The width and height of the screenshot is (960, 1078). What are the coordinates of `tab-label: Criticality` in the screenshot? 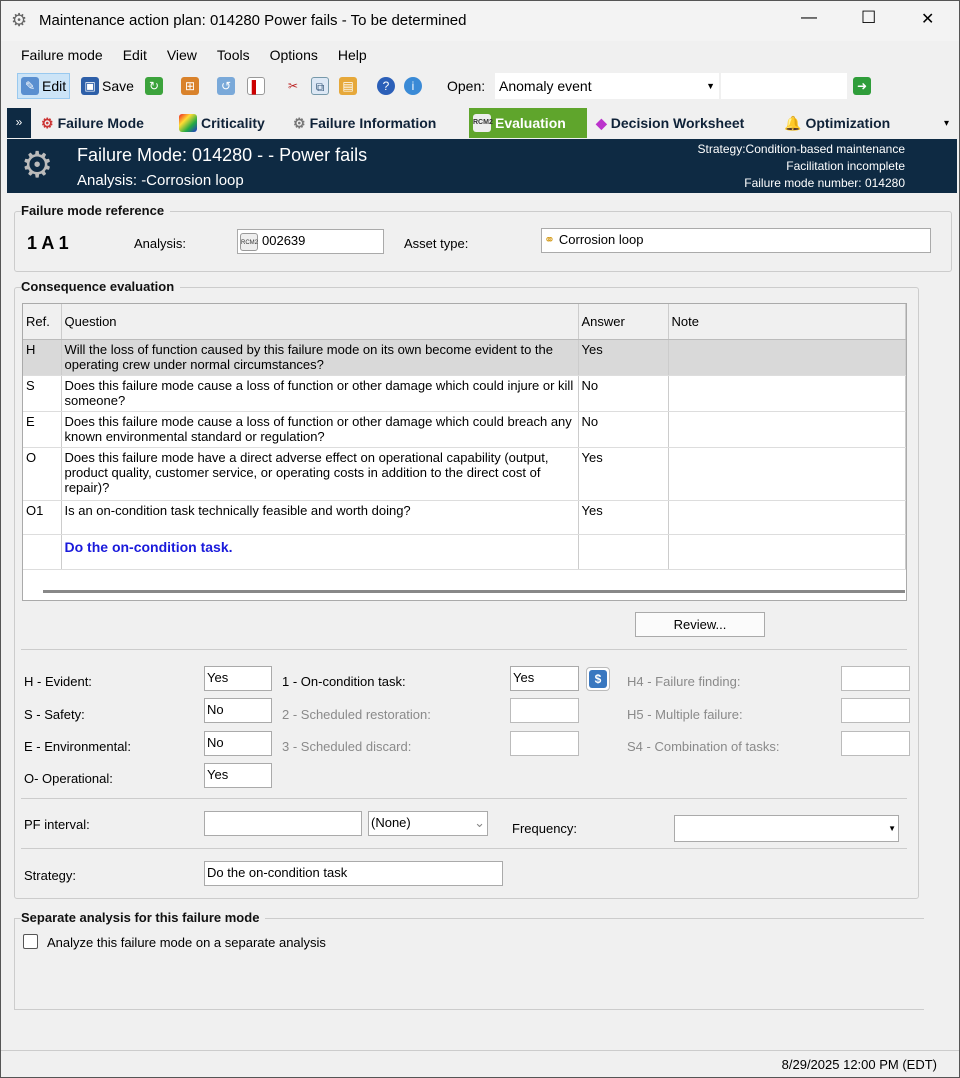 It's located at (233, 123).